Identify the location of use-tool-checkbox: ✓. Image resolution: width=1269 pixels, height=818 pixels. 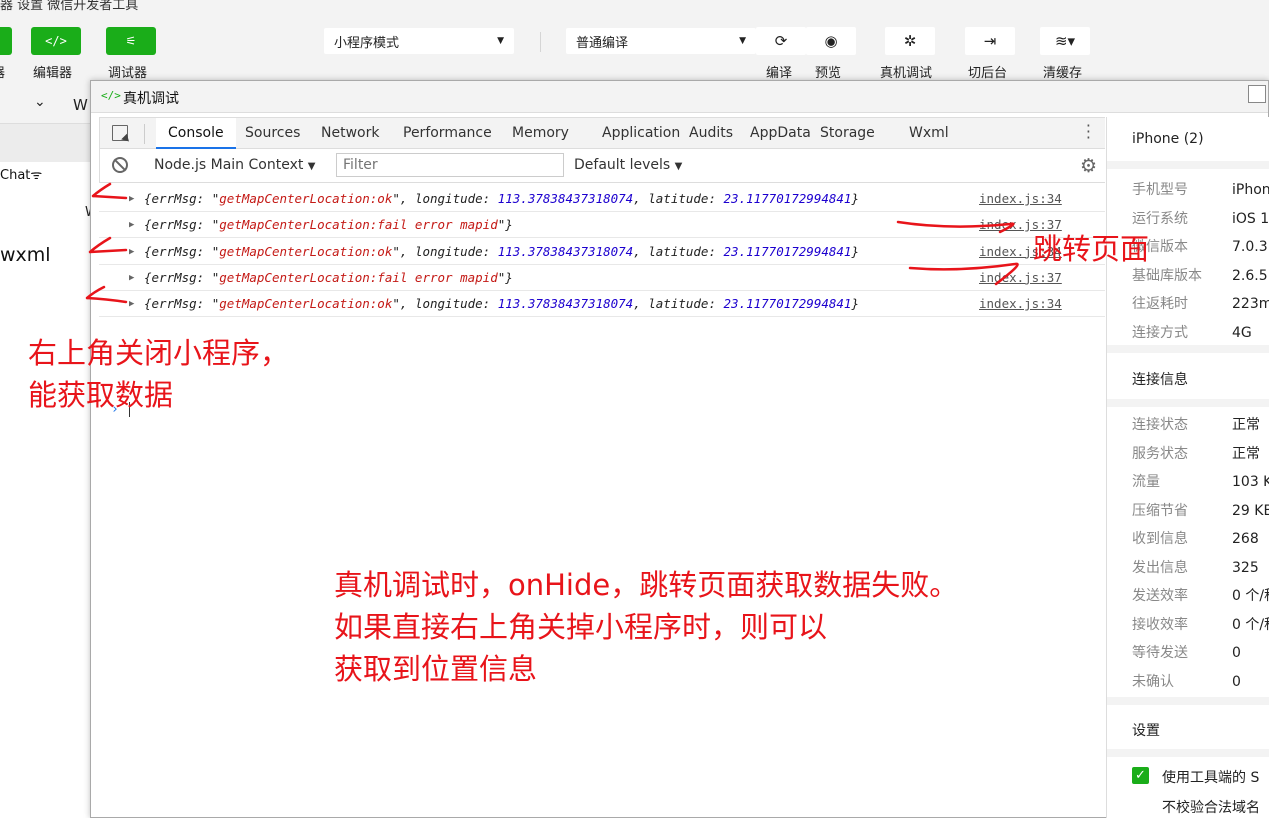
(1140, 775).